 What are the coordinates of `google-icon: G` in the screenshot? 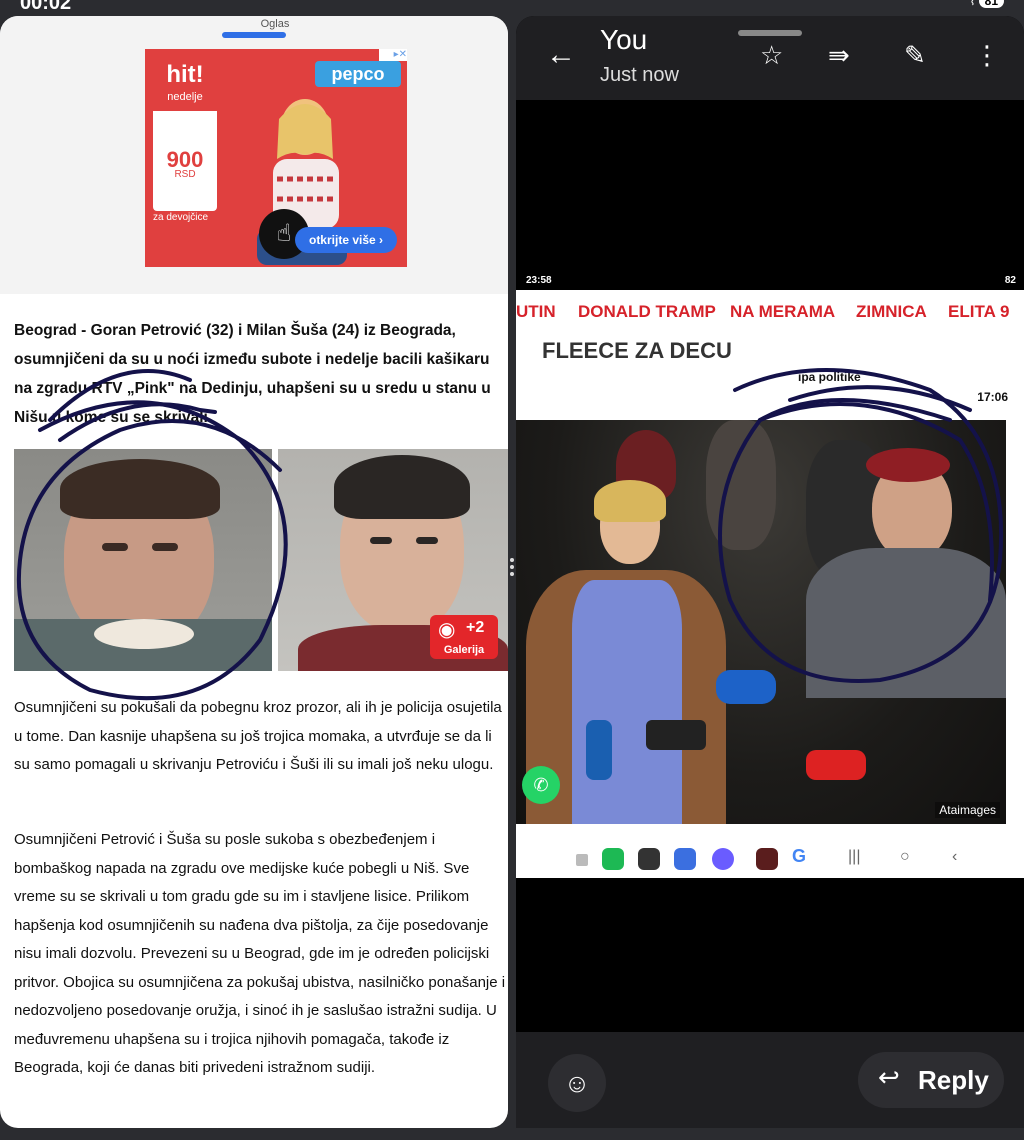 It's located at (799, 856).